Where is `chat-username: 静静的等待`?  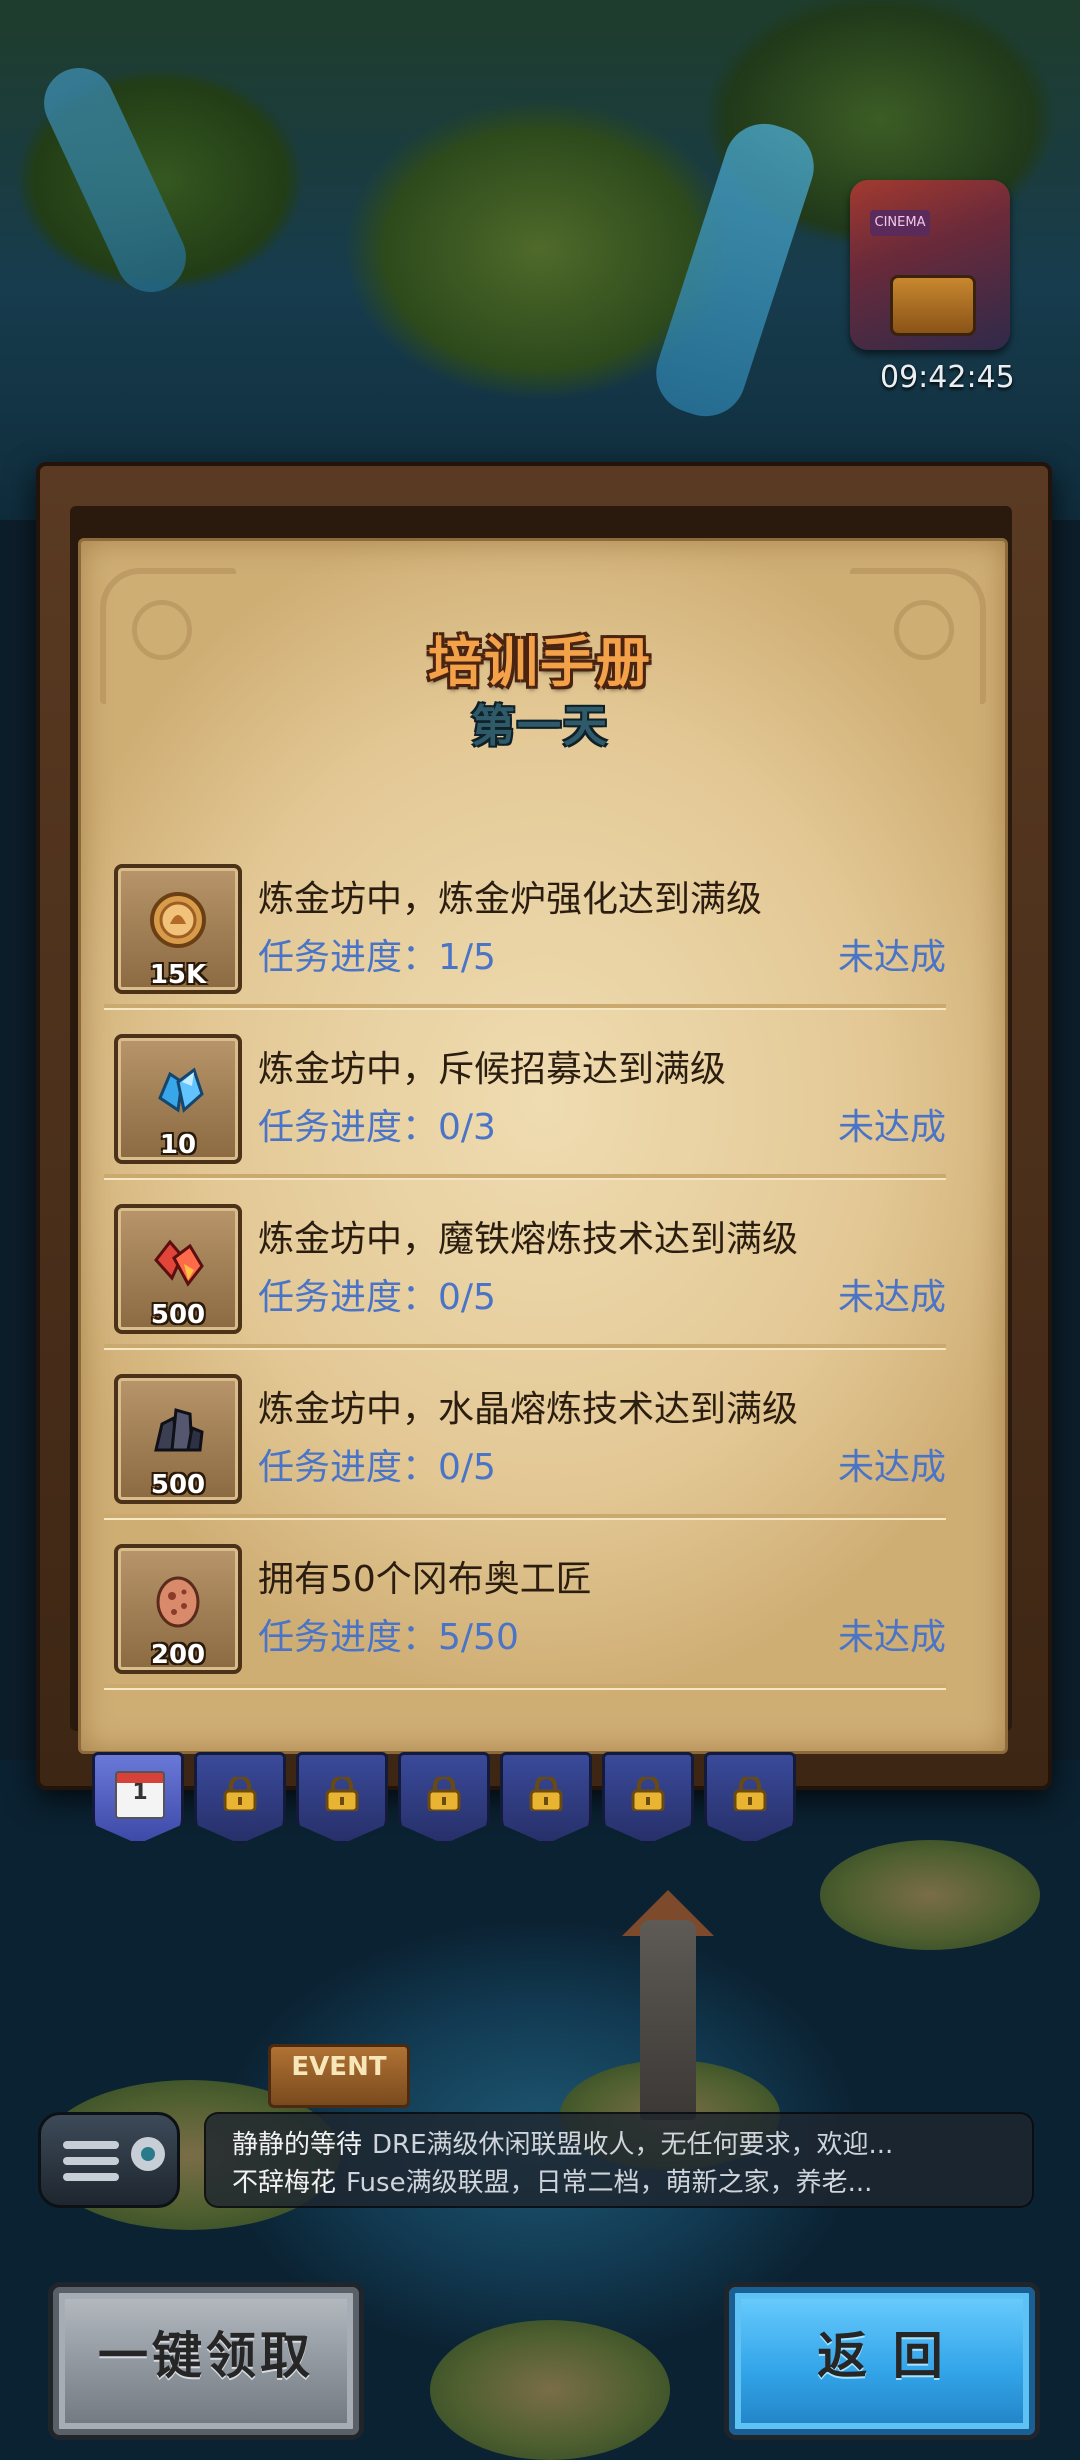
chat-username: 静静的等待 is located at coordinates (297, 2145).